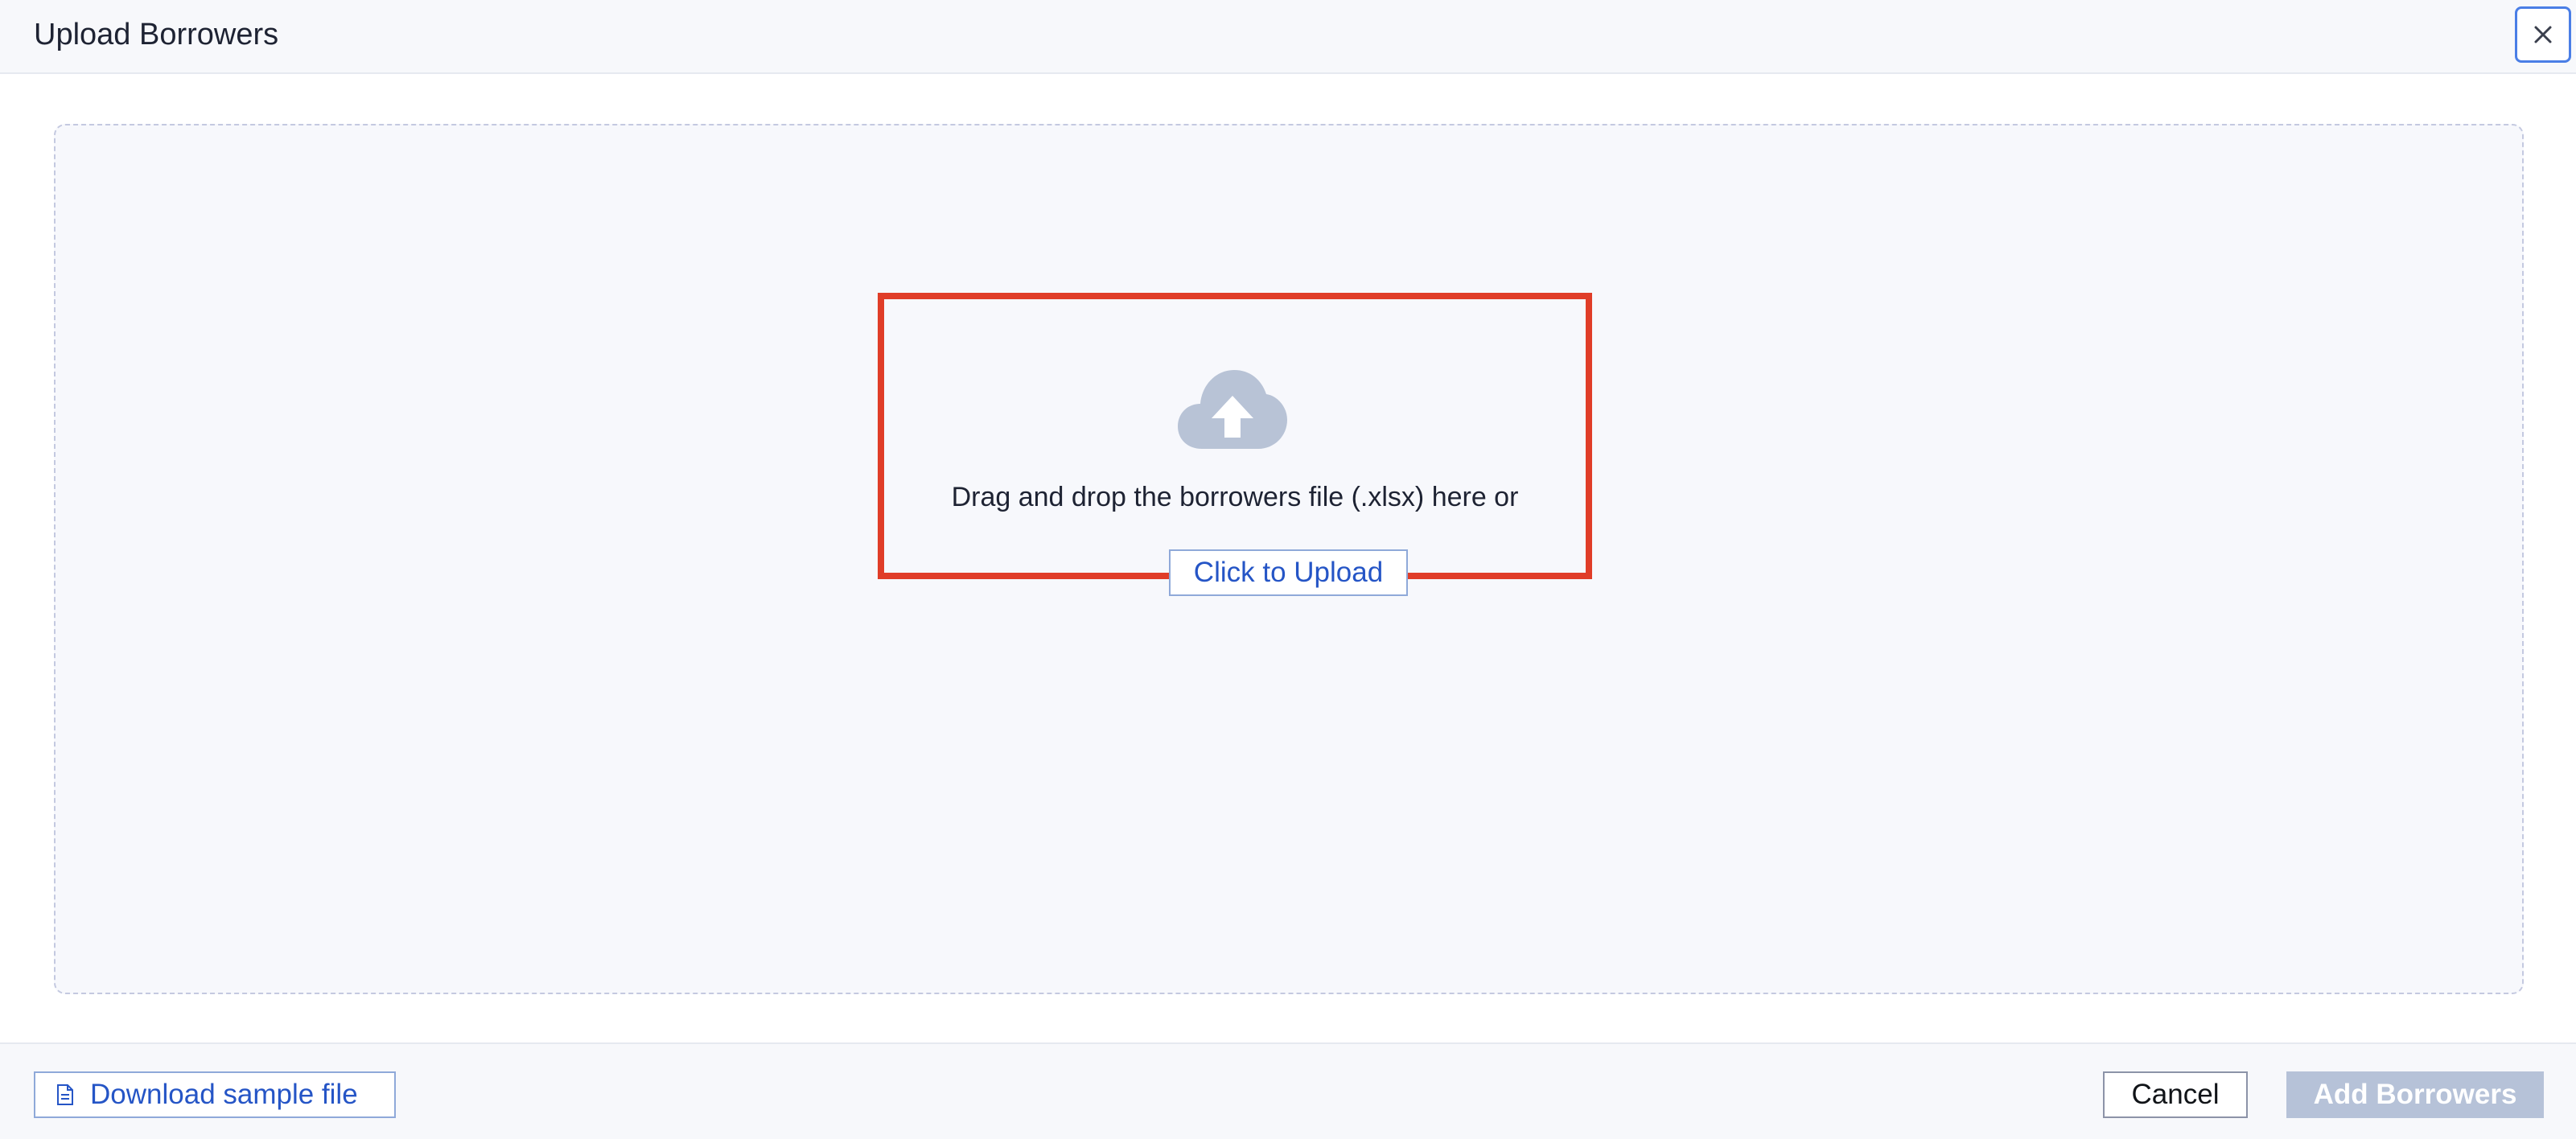 This screenshot has height=1139, width=2576. I want to click on download-sample-label: Download sample file, so click(224, 1094).